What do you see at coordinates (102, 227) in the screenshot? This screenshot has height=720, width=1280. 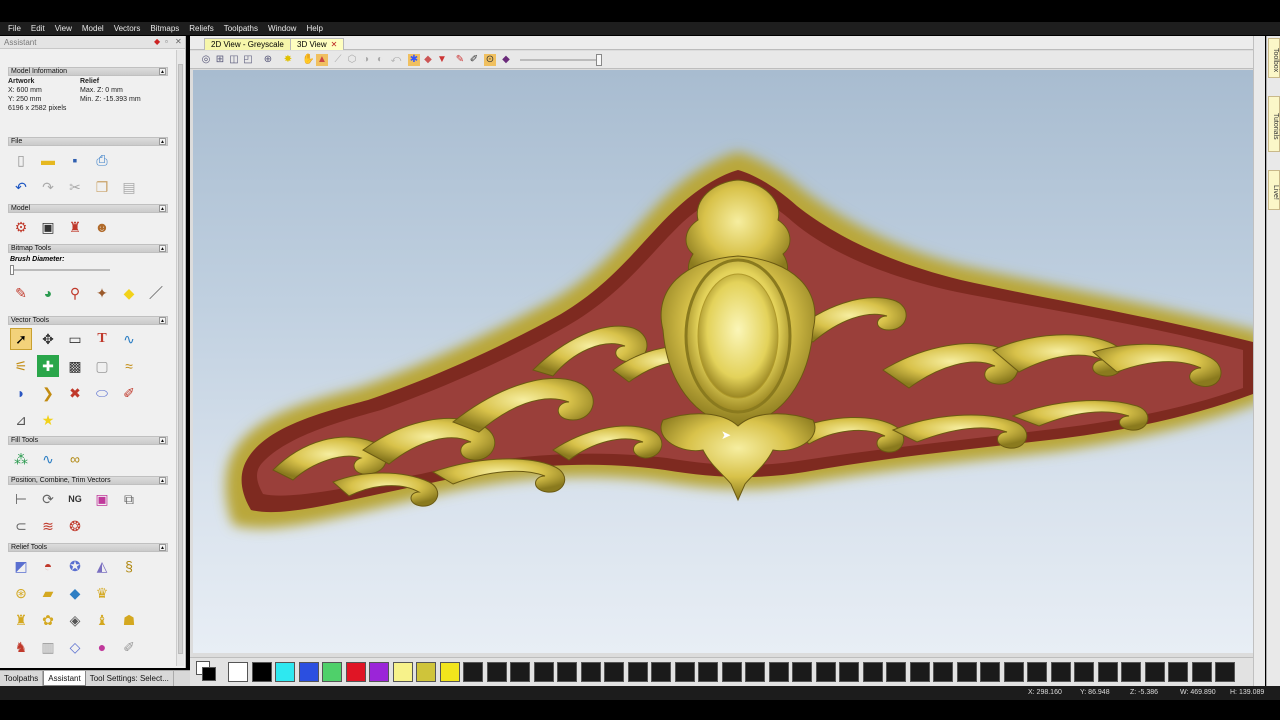 I see `model-image-icon: ☻` at bounding box center [102, 227].